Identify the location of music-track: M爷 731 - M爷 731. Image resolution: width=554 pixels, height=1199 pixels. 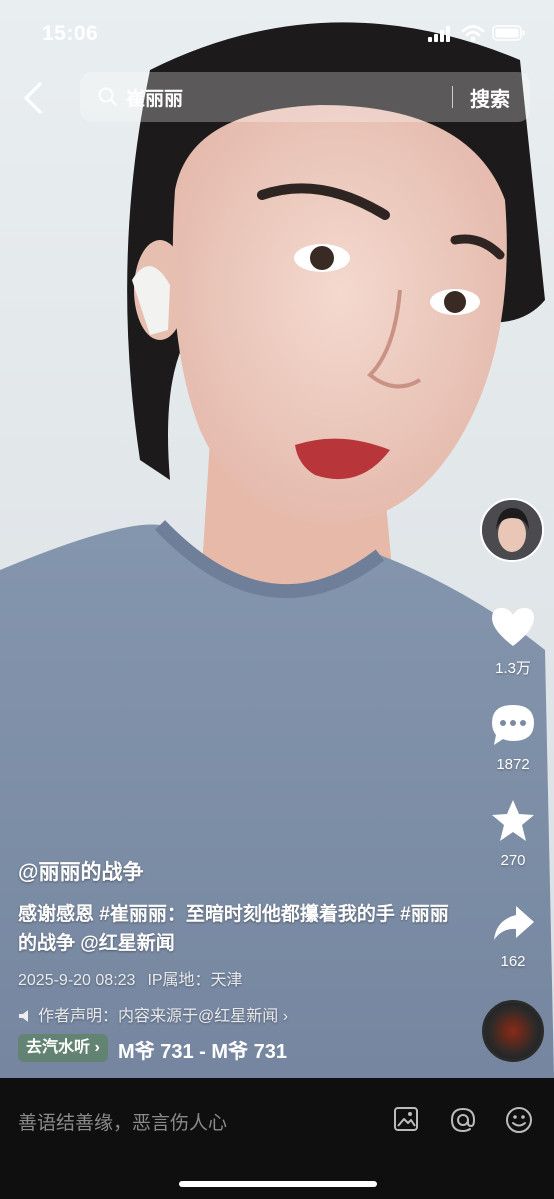
(202, 1052).